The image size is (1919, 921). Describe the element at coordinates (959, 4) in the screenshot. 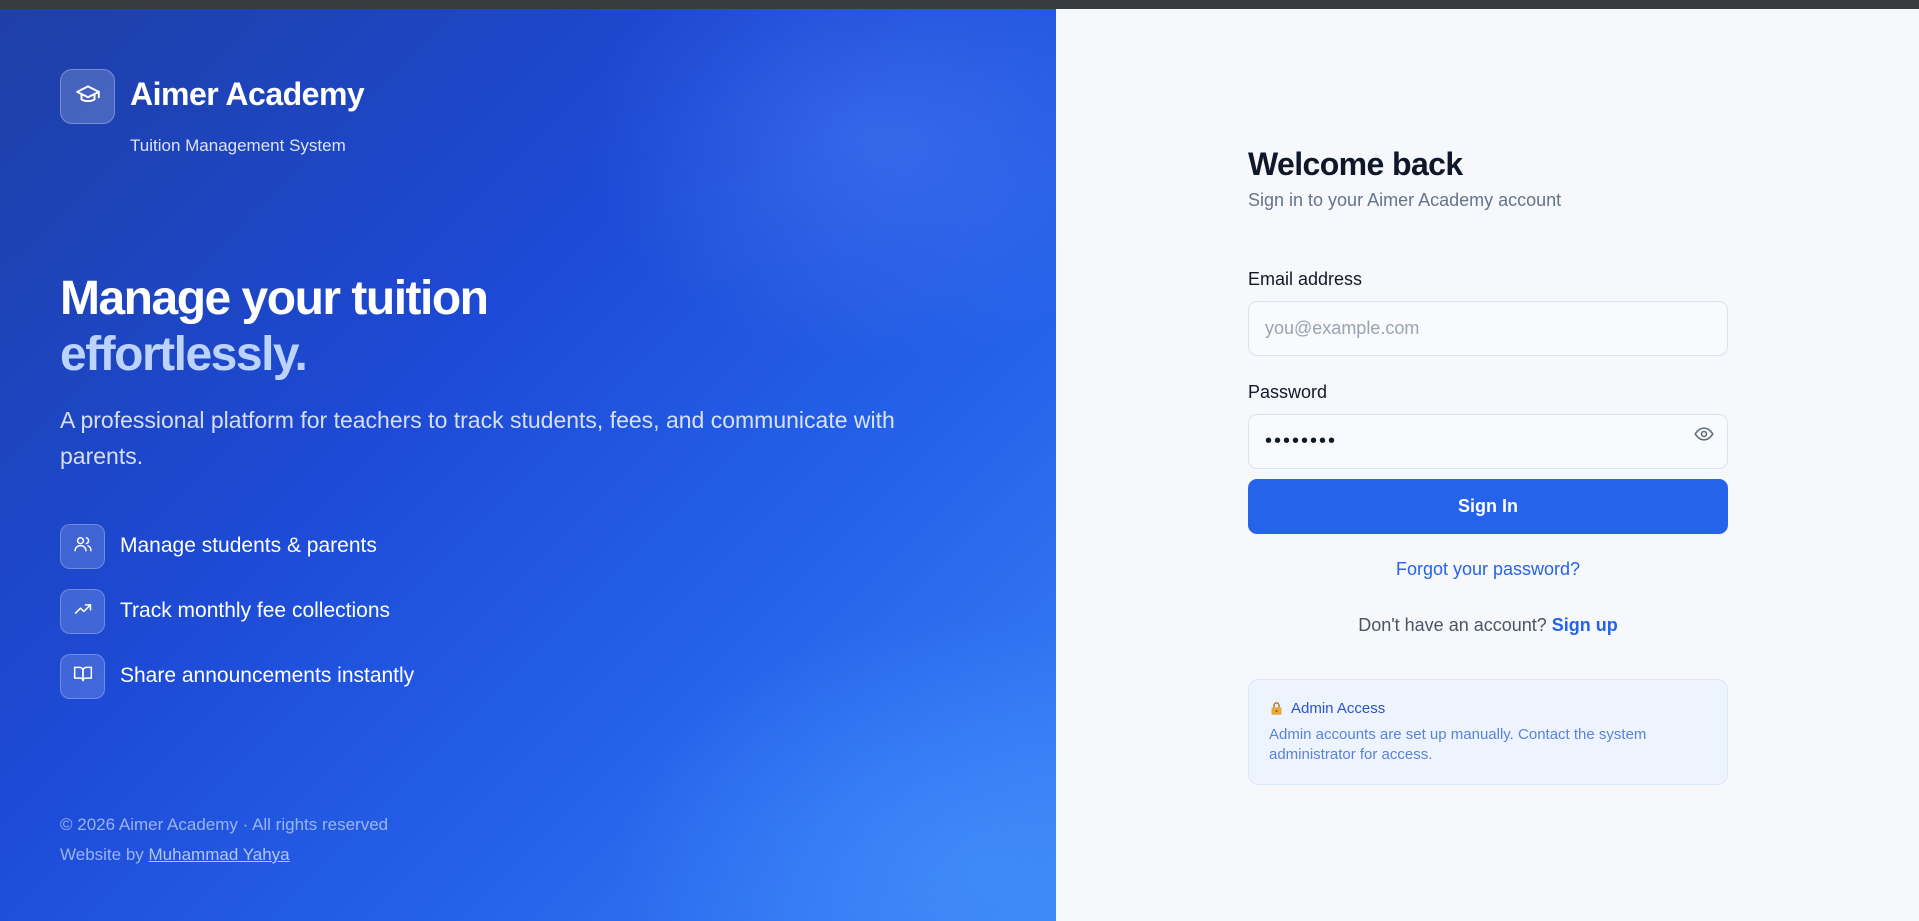

I see `window-top-bar` at that location.